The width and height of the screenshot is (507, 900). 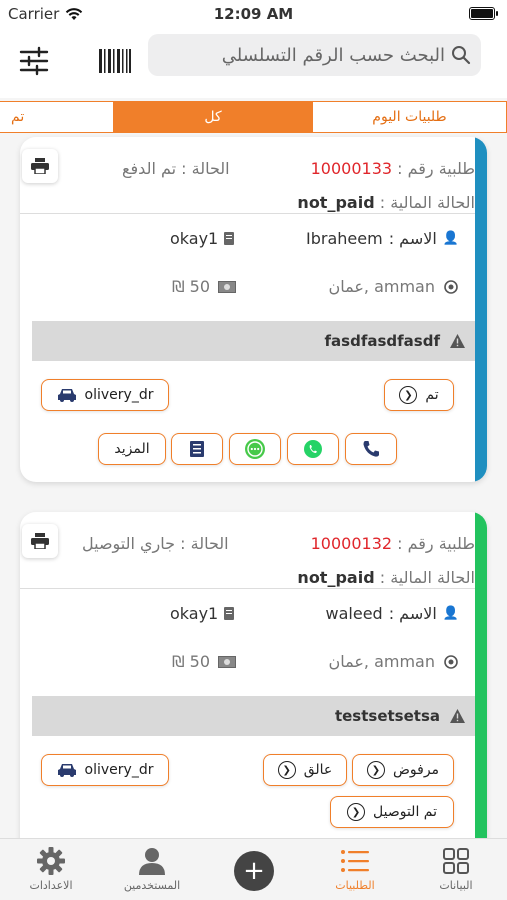 I want to click on phone-icon, so click(x=371, y=449).